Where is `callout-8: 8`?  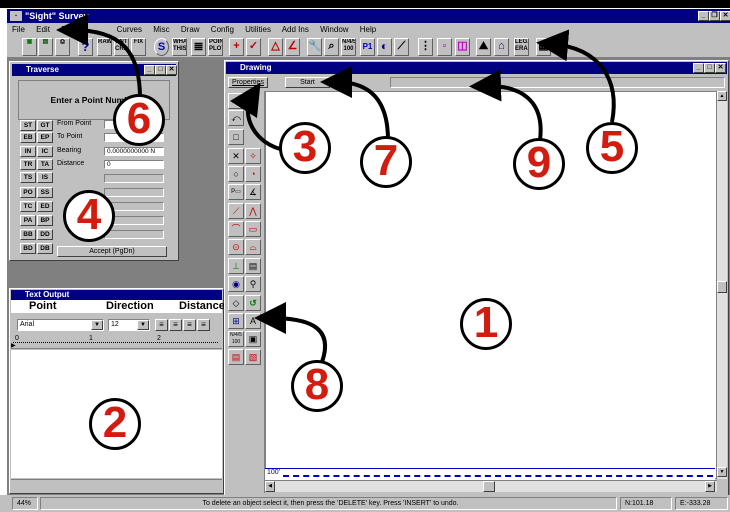 callout-8: 8 is located at coordinates (317, 386).